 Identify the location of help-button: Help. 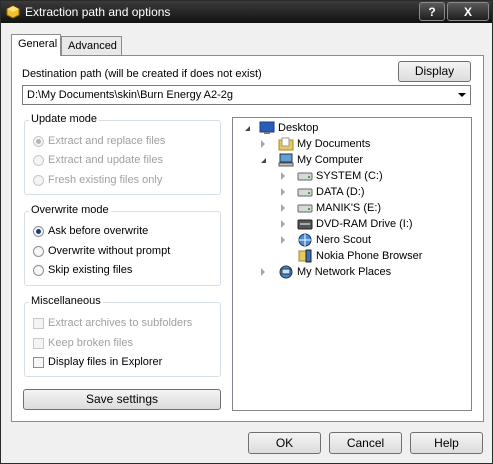
(446, 443).